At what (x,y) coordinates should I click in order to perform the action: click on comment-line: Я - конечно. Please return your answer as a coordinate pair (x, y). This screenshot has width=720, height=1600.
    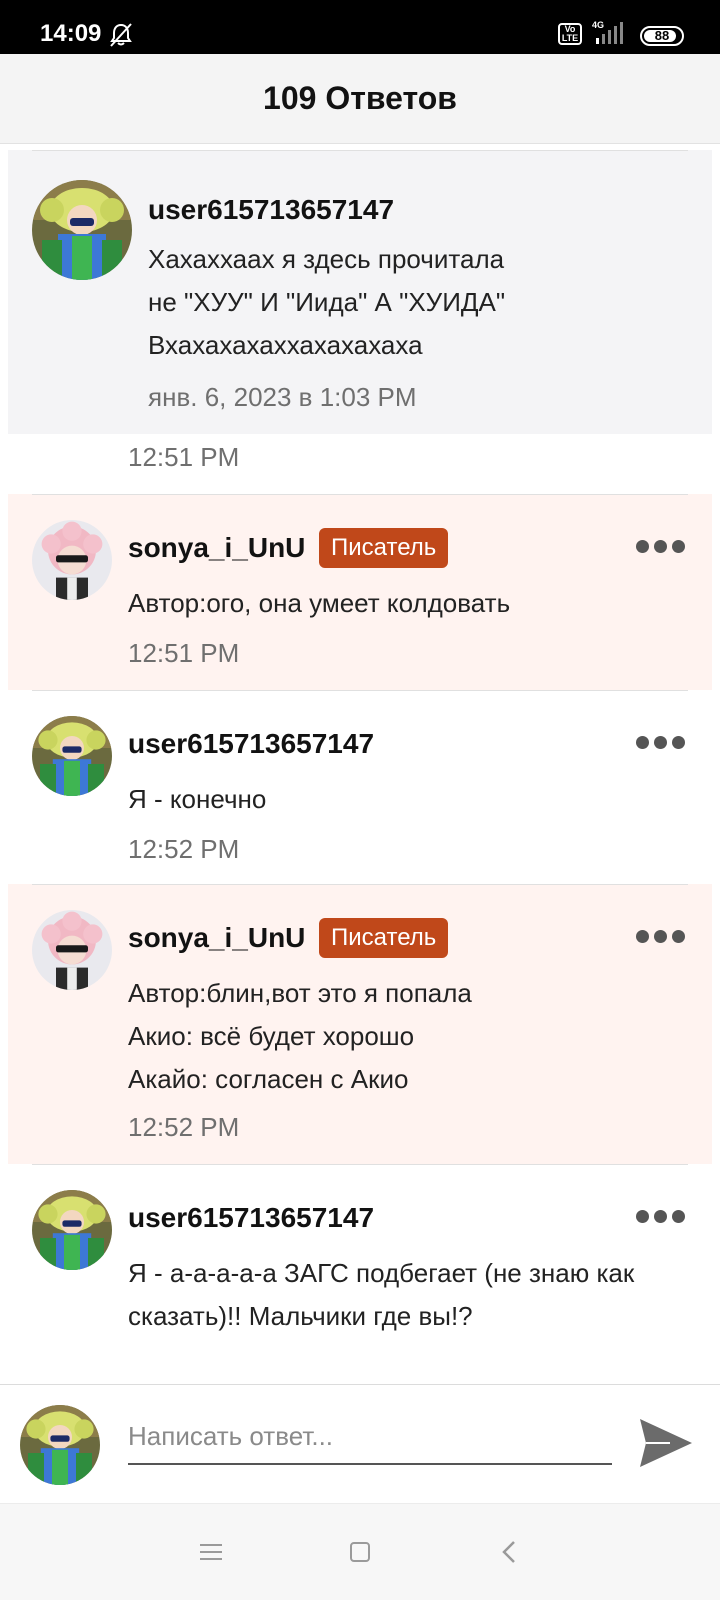
    Looking at the image, I should click on (197, 799).